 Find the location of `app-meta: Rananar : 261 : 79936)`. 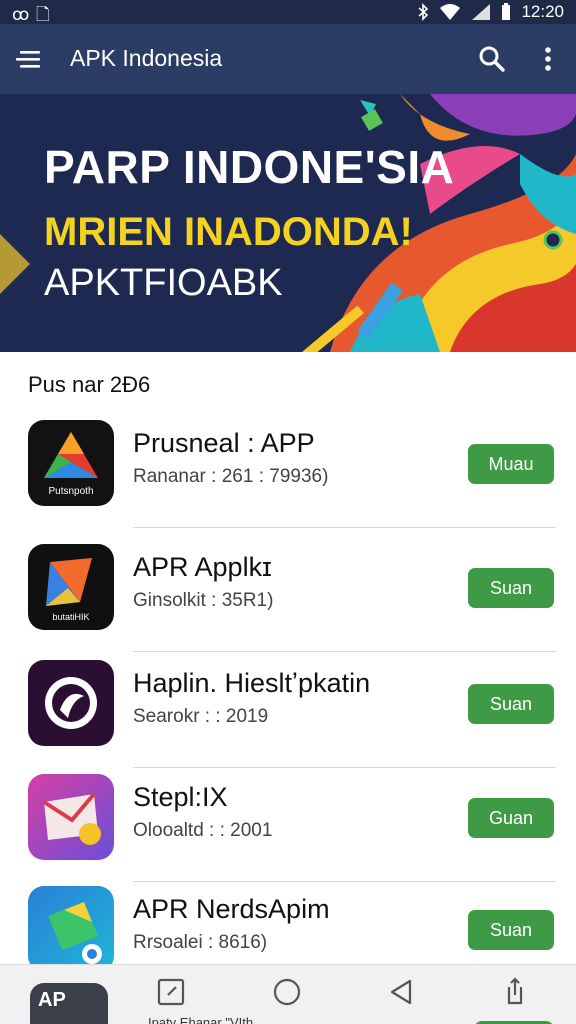

app-meta: Rananar : 261 : 79936) is located at coordinates (231, 476).